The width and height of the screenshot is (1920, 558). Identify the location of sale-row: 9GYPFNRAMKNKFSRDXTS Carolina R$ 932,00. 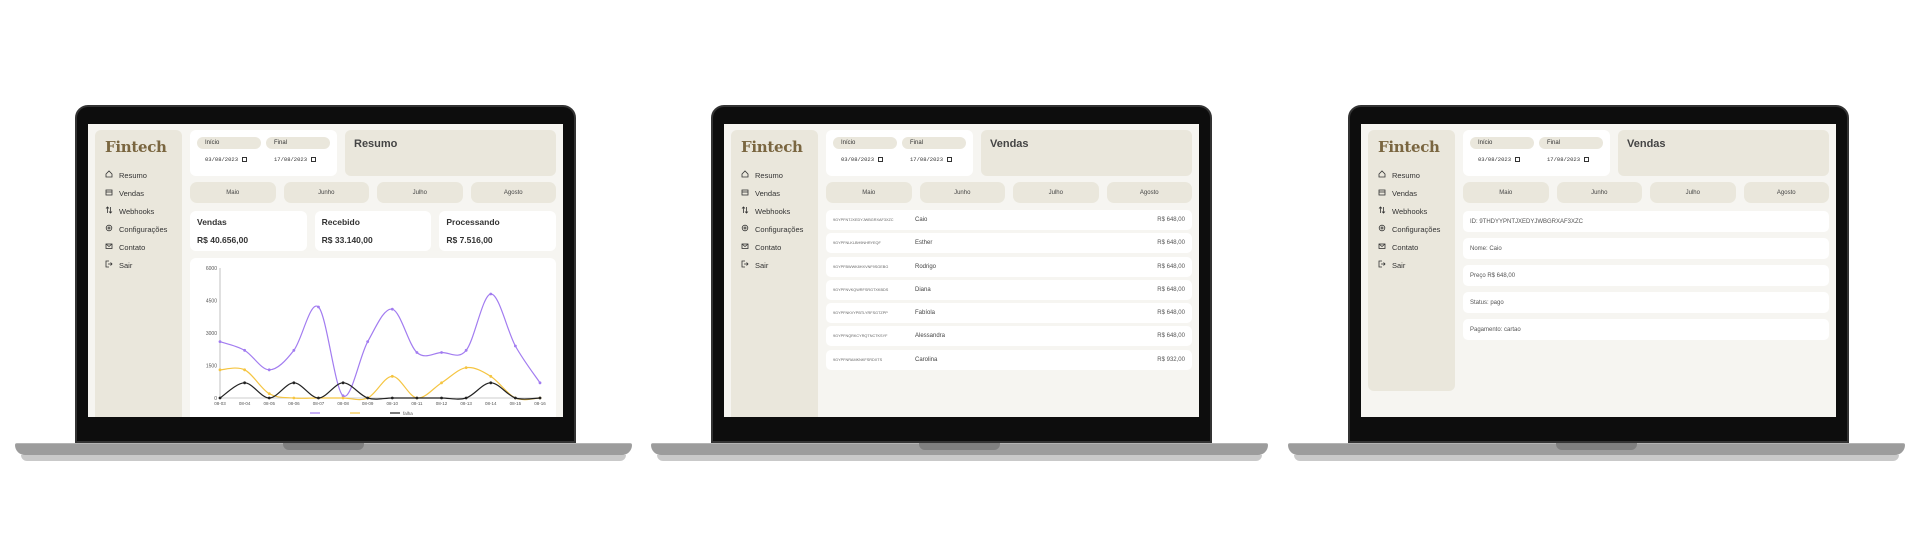
(1009, 359).